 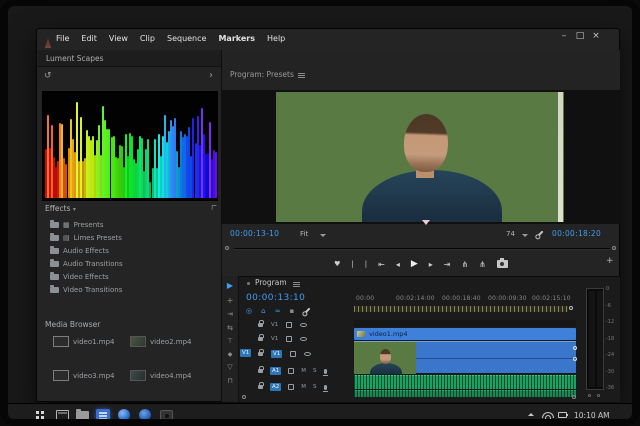 I want to click on wifi-icon, so click(x=548, y=415).